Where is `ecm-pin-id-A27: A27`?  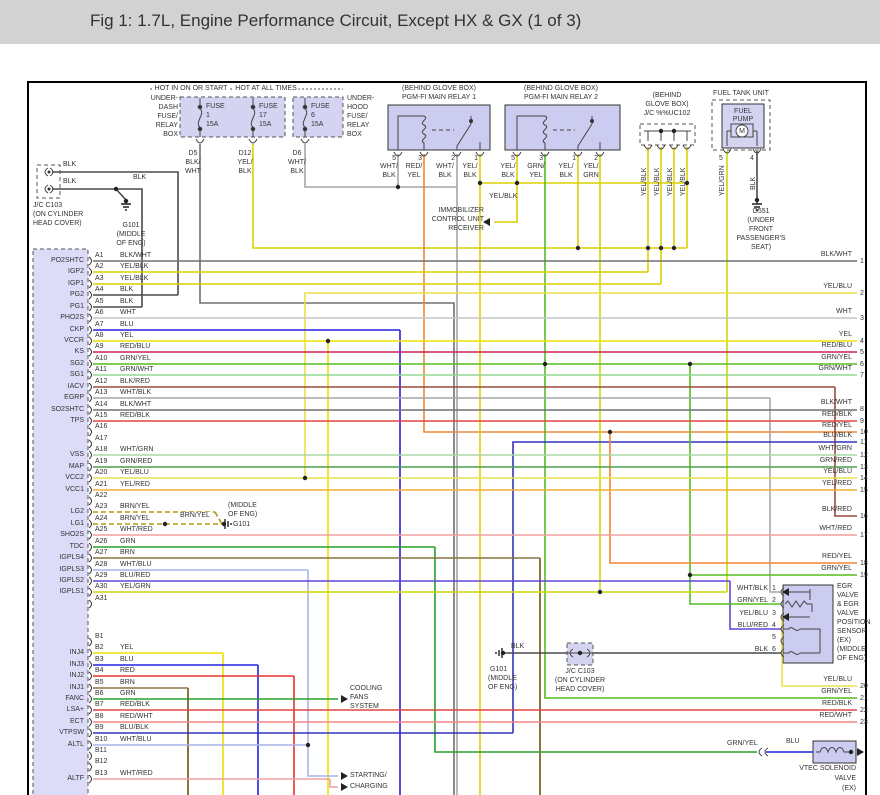
ecm-pin-id-A27: A27 is located at coordinates (101, 552).